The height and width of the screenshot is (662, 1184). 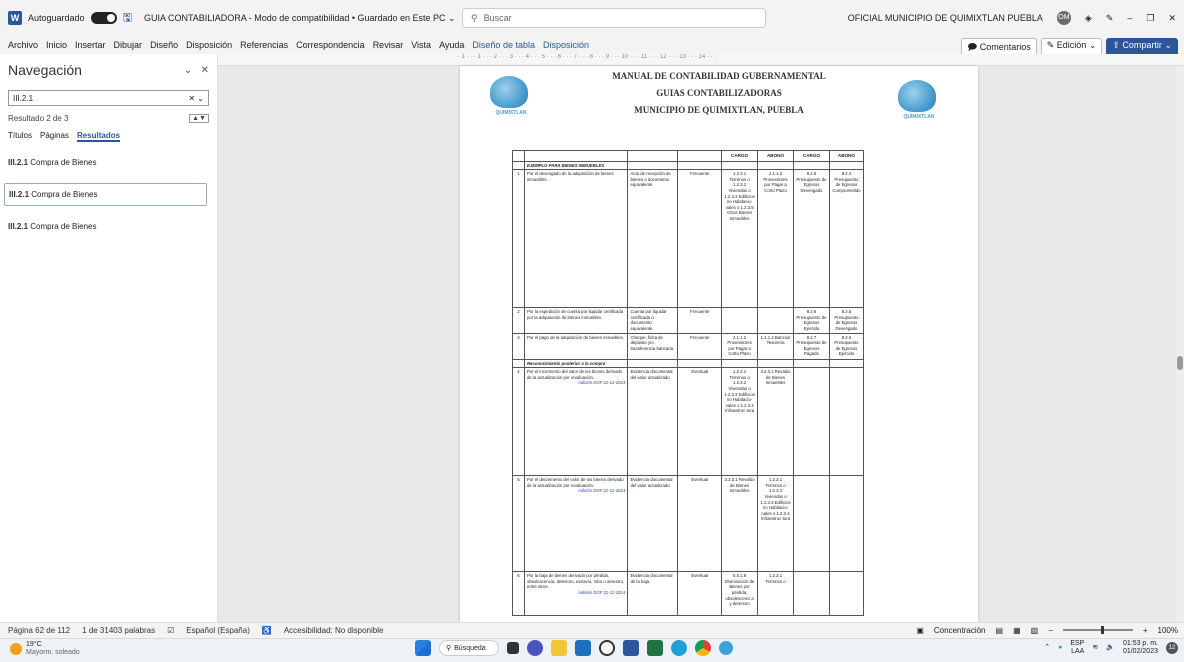 What do you see at coordinates (497, 18) in the screenshot?
I see `search-placeholder: Buscar` at bounding box center [497, 18].